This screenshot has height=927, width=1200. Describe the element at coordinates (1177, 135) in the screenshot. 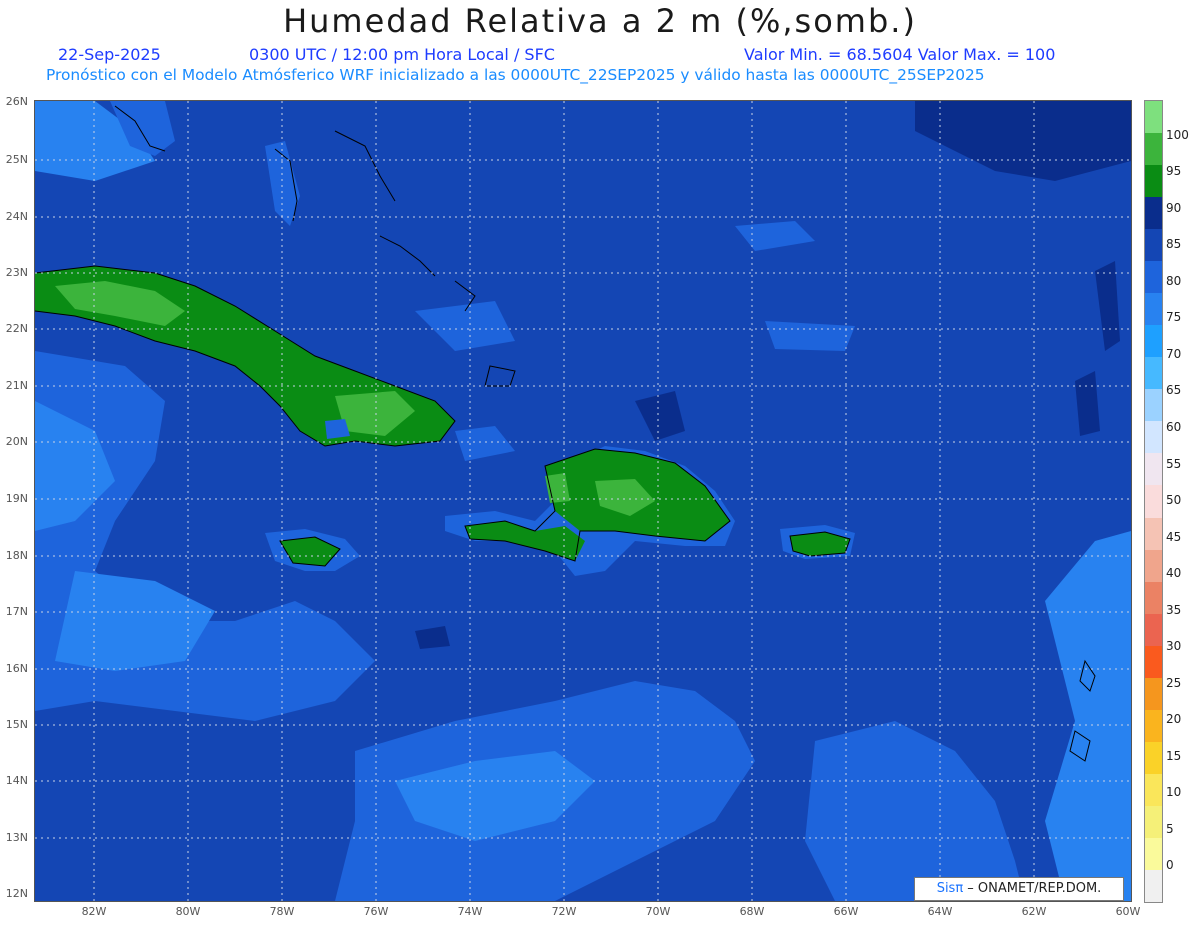

I see `colorbar-label-100: 100` at that location.